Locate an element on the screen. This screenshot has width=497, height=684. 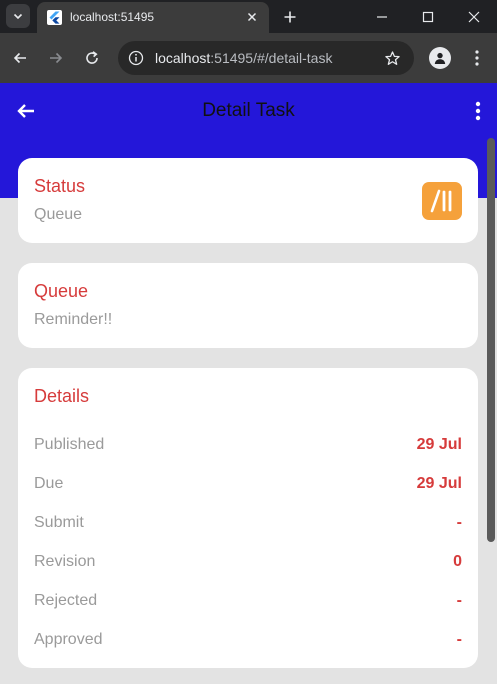
window-maximize-button is located at coordinates (428, 16).